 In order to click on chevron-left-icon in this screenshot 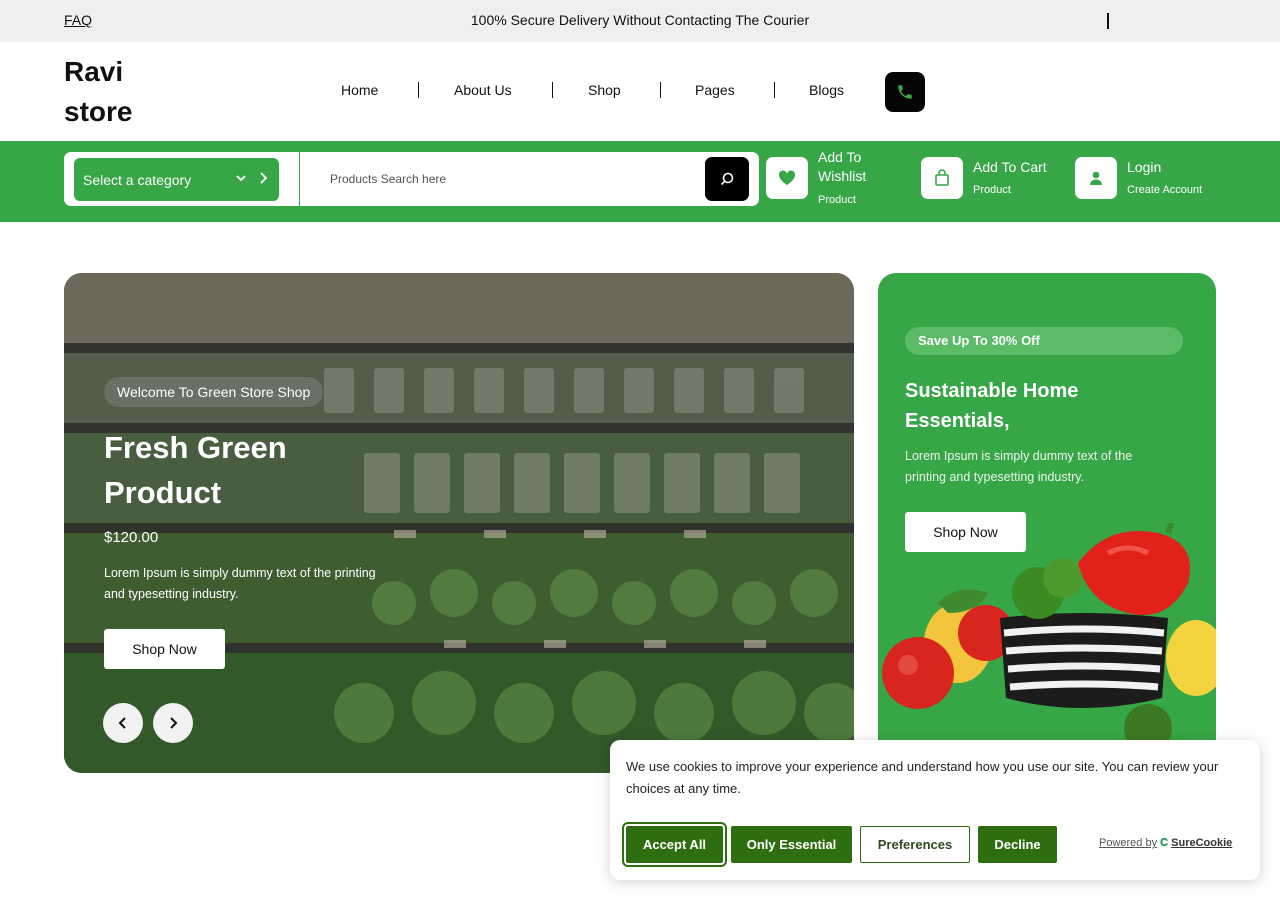, I will do `click(122, 723)`.